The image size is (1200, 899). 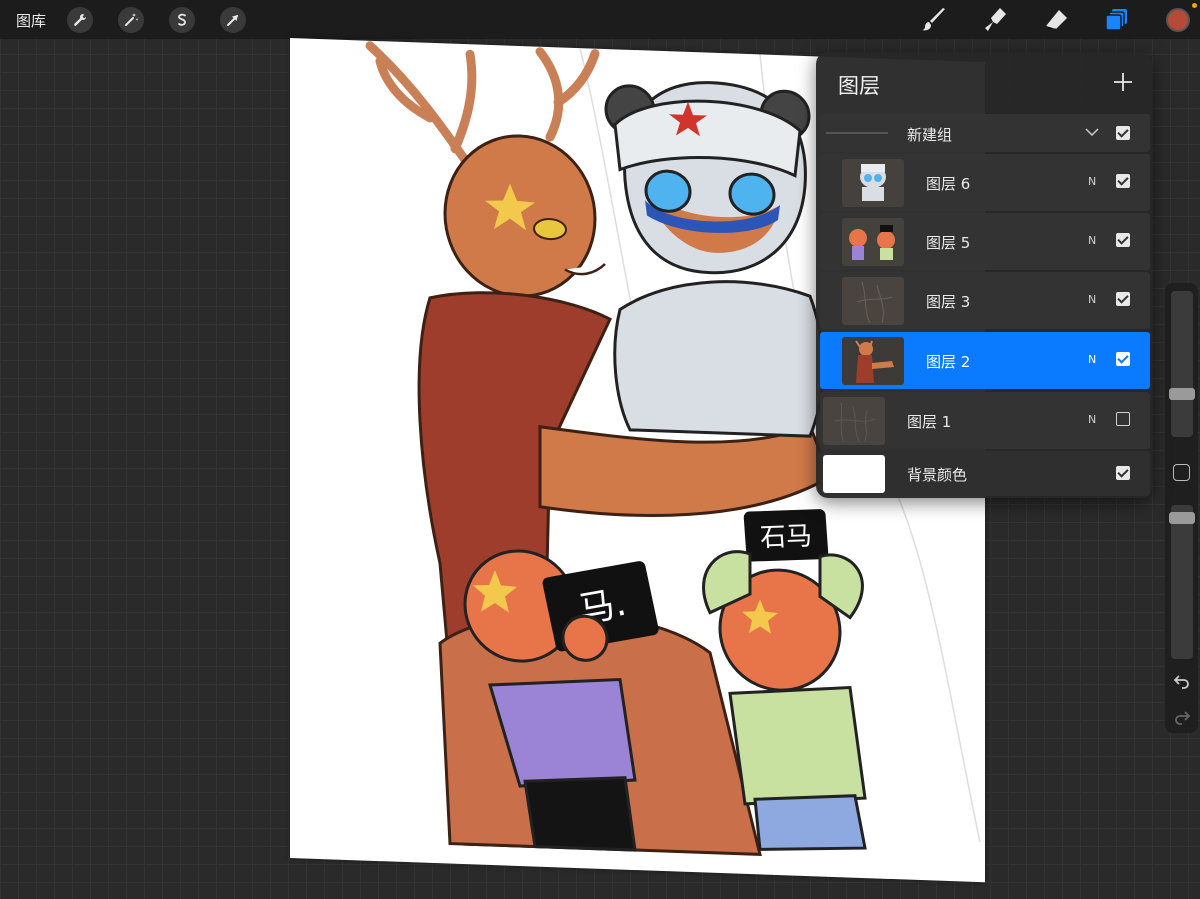 I want to click on layer-row: 图层 6 N, so click(x=985, y=182).